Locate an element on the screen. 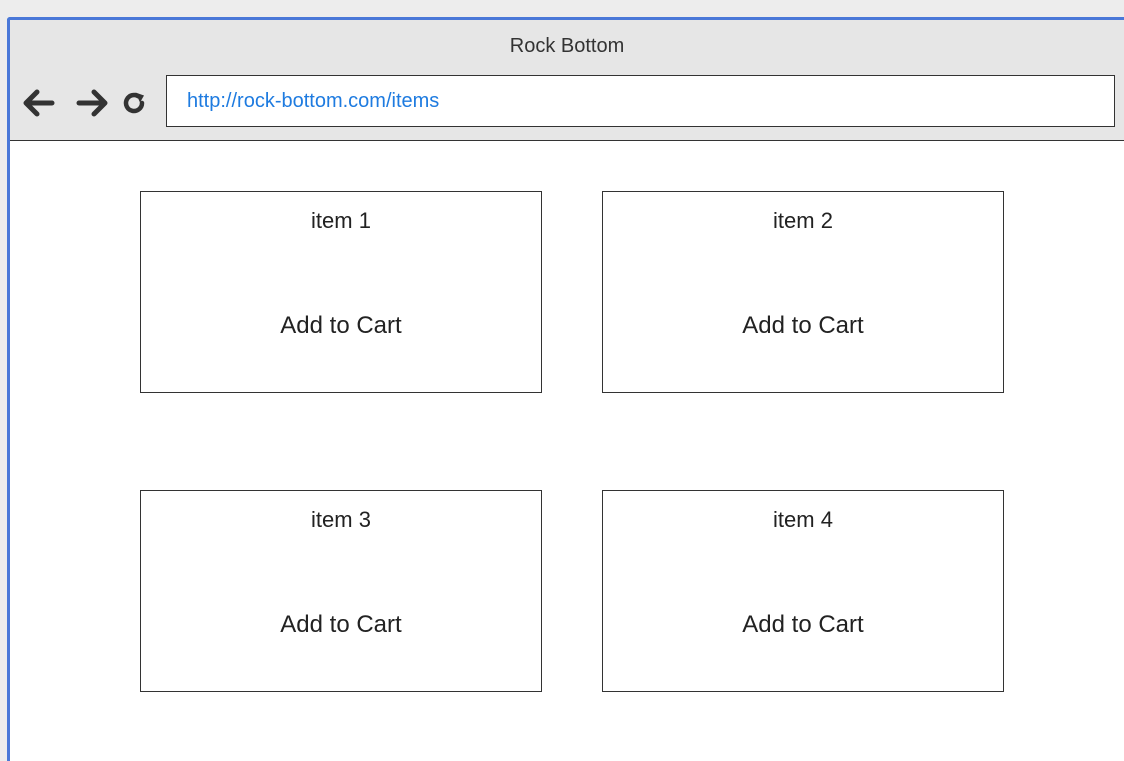 The height and width of the screenshot is (761, 1124). forward-arrow-icon is located at coordinates (92, 103).